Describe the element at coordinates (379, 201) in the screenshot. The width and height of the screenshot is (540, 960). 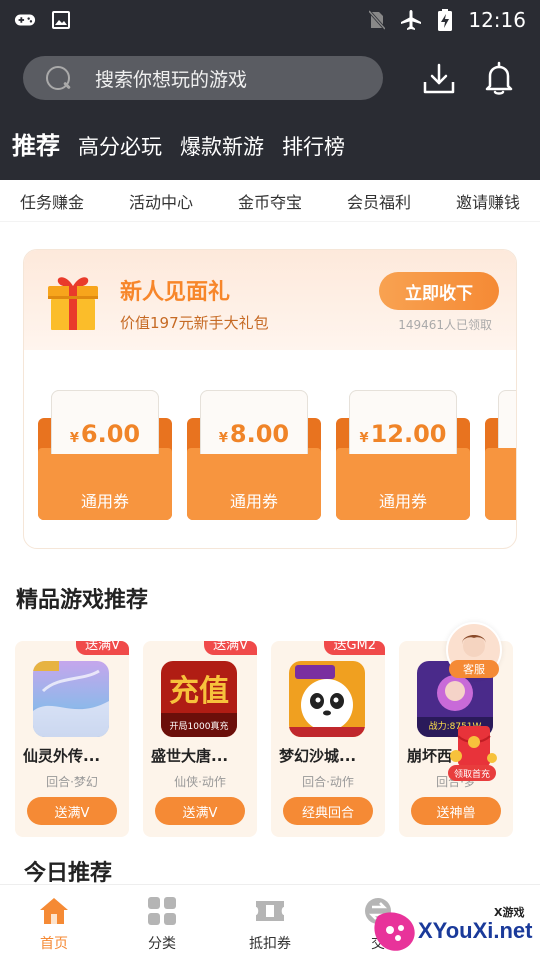
I see `quick-link-vip: 会员福利` at that location.